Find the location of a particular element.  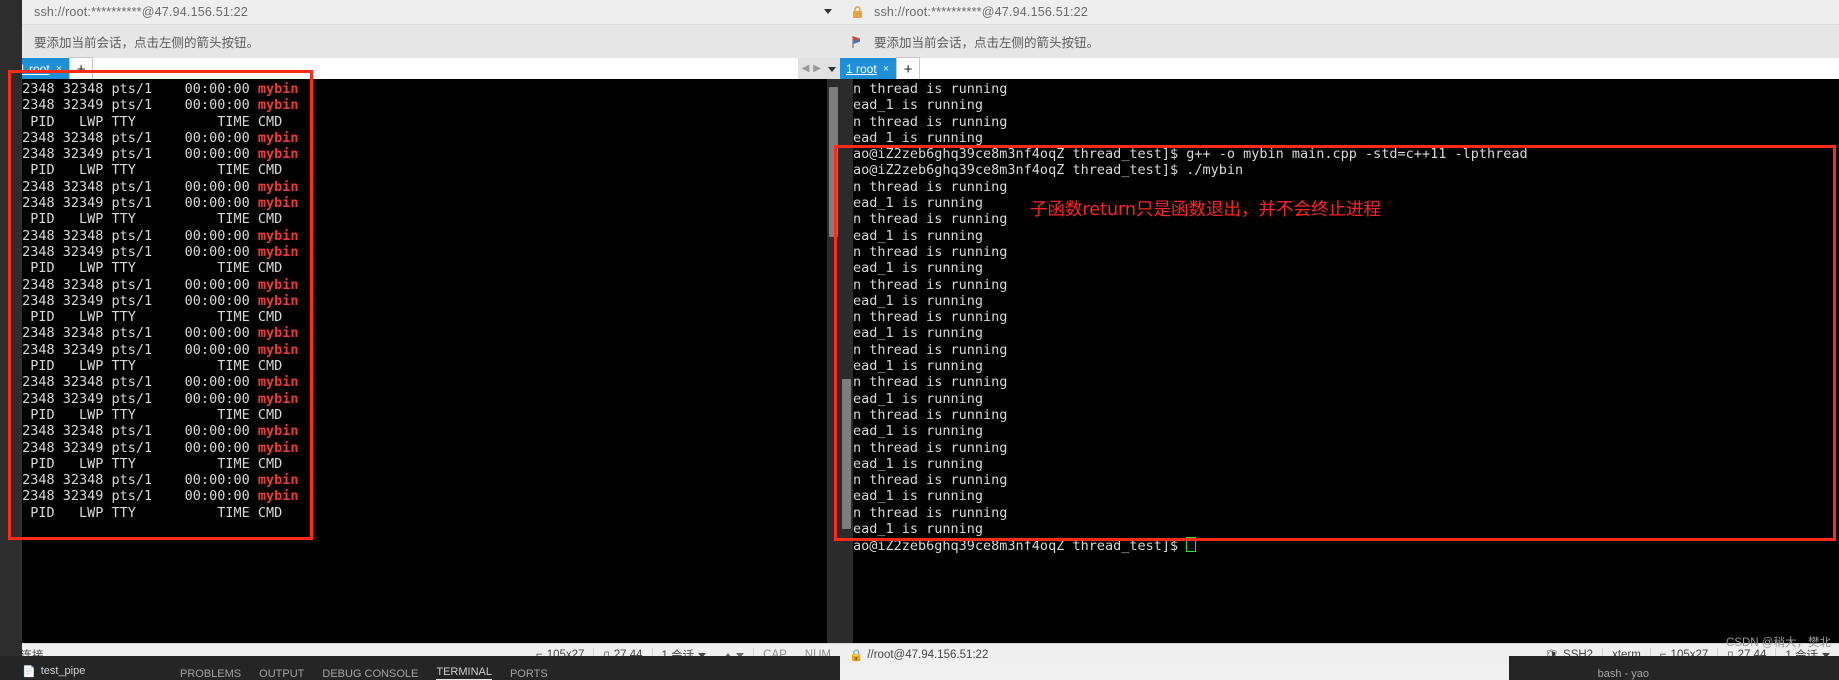

right-status-path: 🔒 //root@47.94.156.51:22 is located at coordinates (918, 655).